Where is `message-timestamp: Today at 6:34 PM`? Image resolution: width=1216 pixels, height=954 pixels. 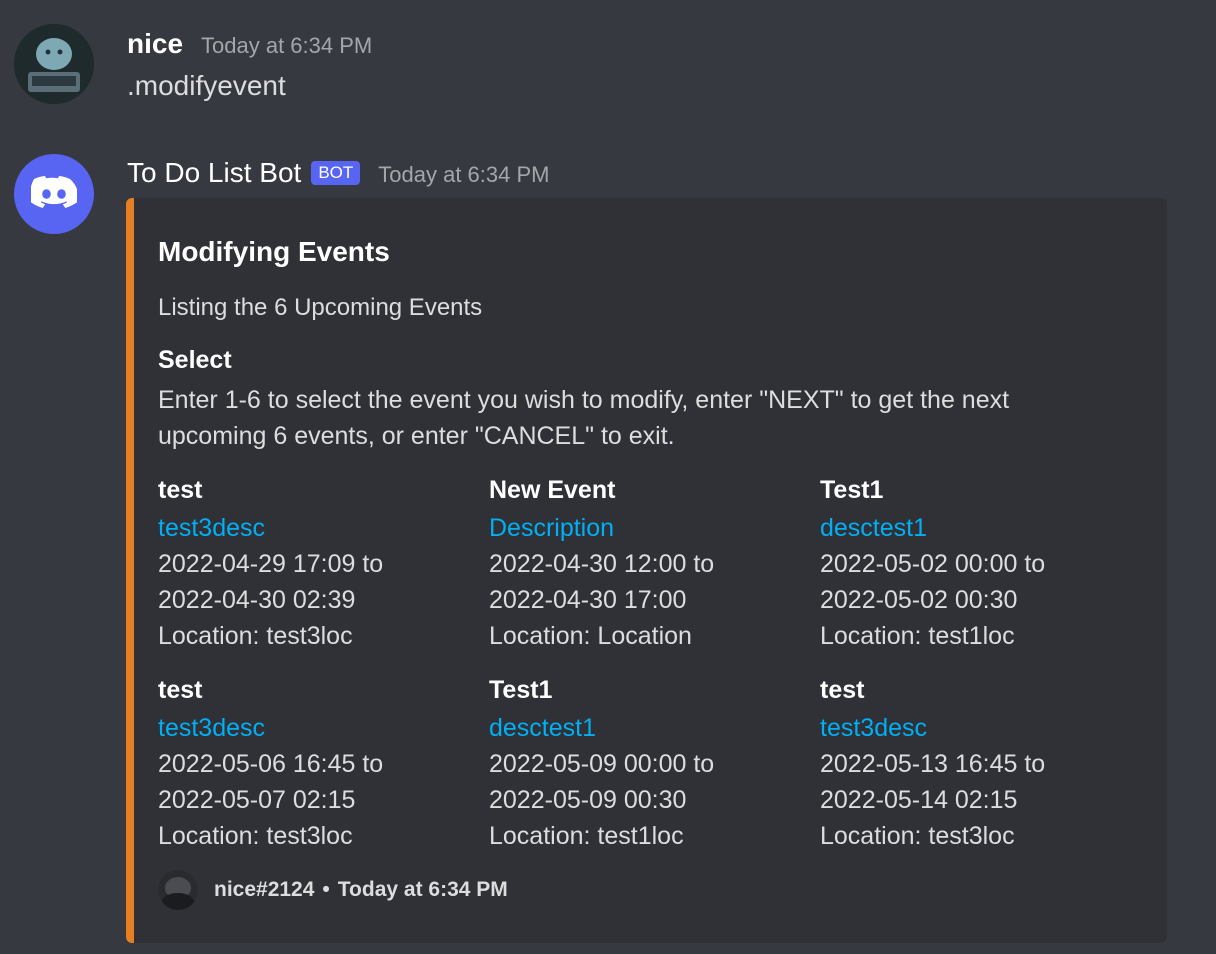 message-timestamp: Today at 6:34 PM is located at coordinates (286, 46).